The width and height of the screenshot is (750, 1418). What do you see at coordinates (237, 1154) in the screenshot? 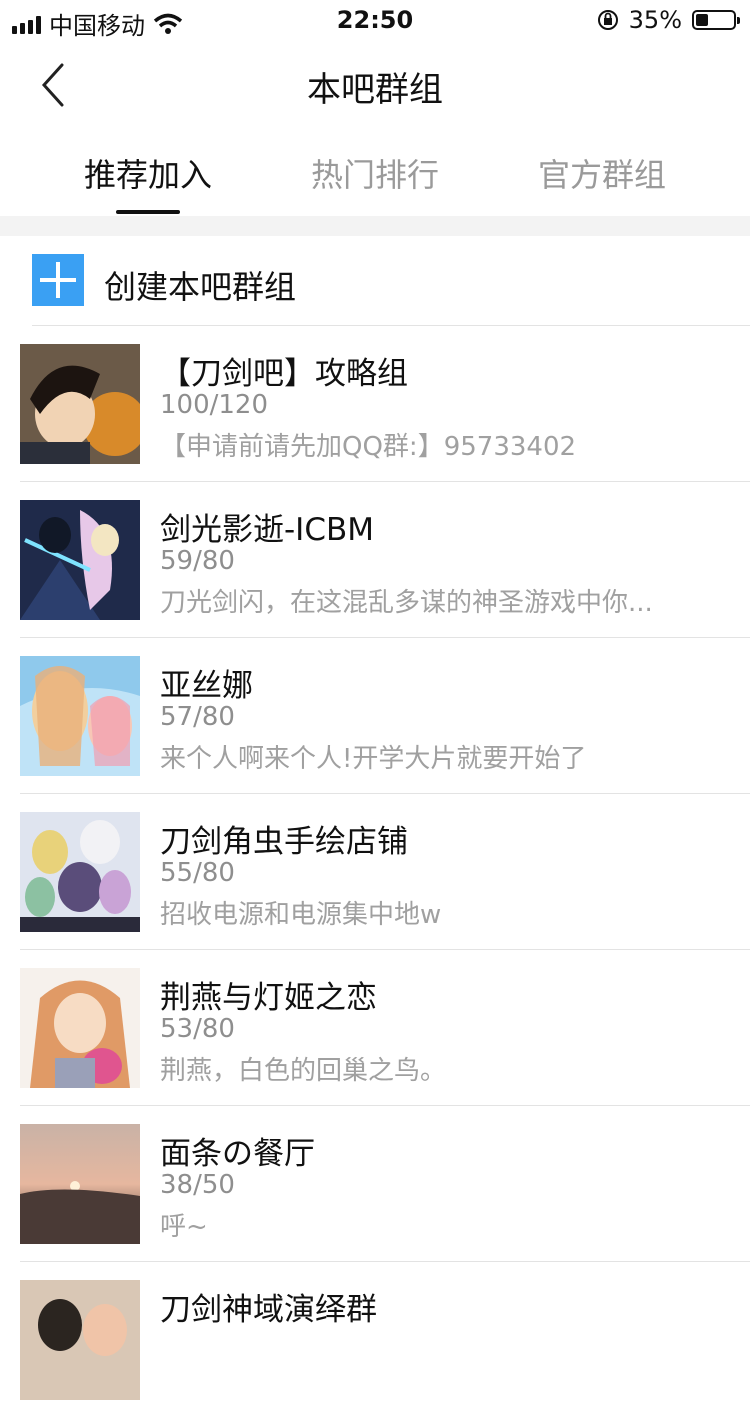
I see `group-title: 面条の餐厅` at bounding box center [237, 1154].